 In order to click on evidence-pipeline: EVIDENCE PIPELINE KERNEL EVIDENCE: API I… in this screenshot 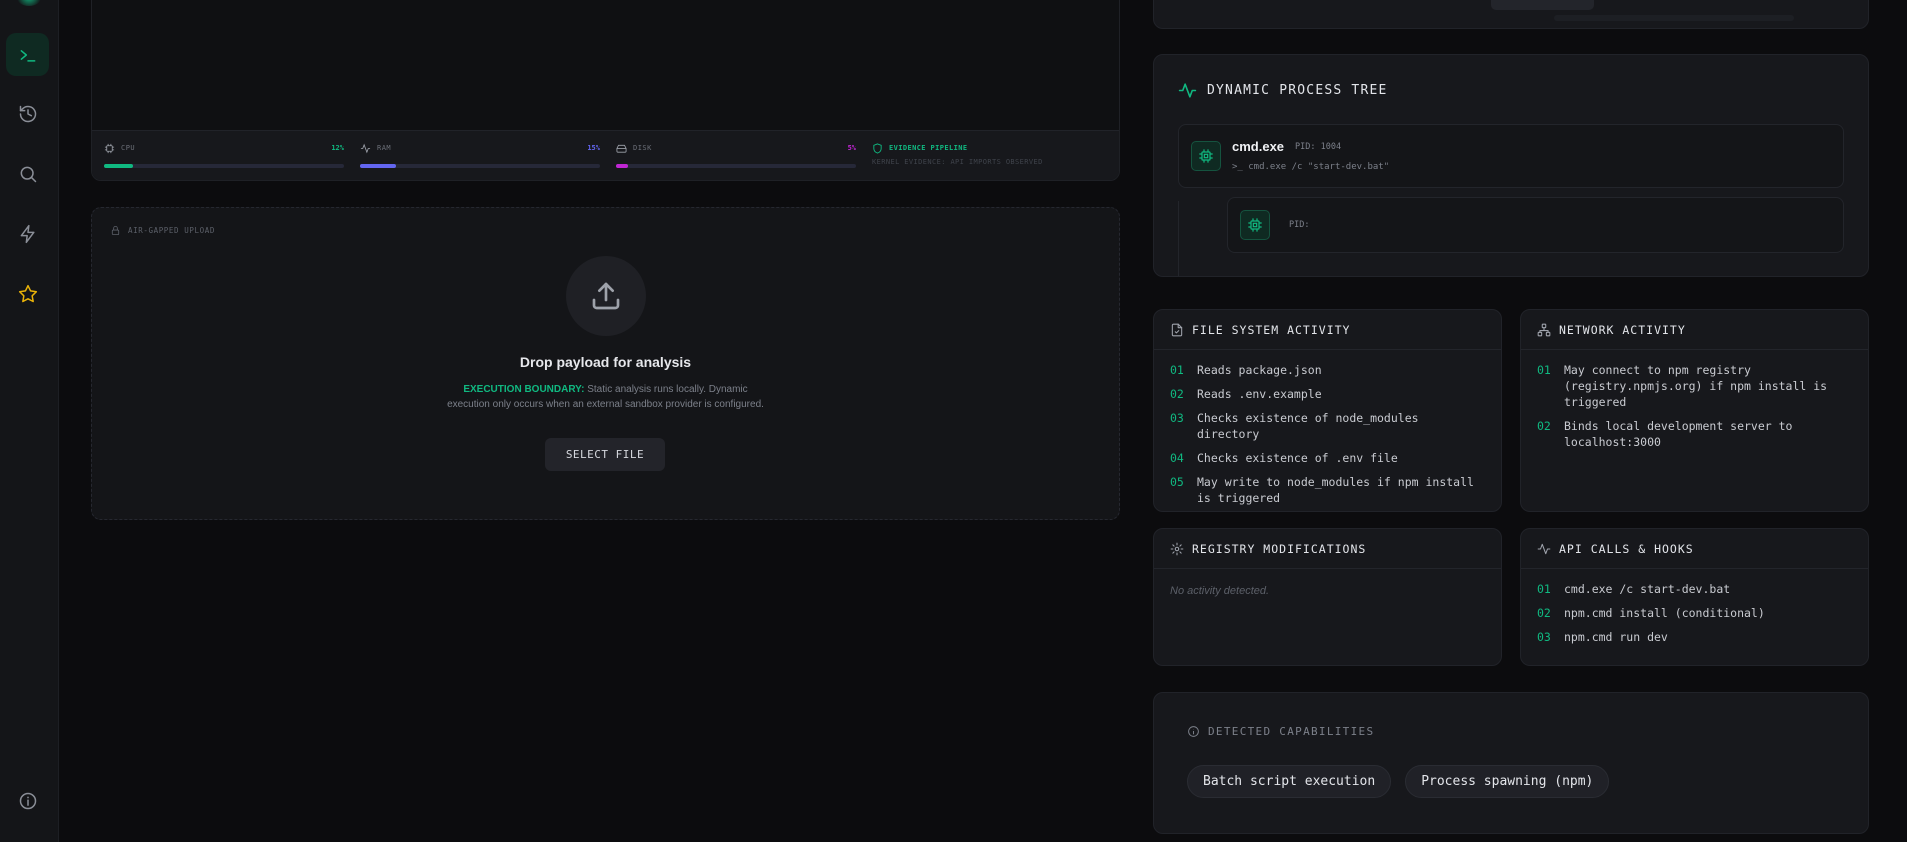, I will do `click(957, 155)`.